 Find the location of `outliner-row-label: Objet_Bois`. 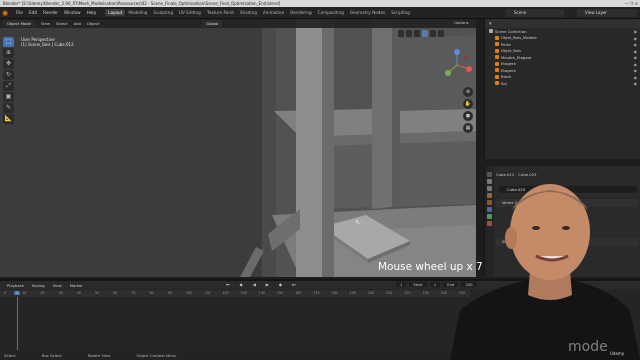

outliner-row-label: Objet_Bois is located at coordinates (511, 51).